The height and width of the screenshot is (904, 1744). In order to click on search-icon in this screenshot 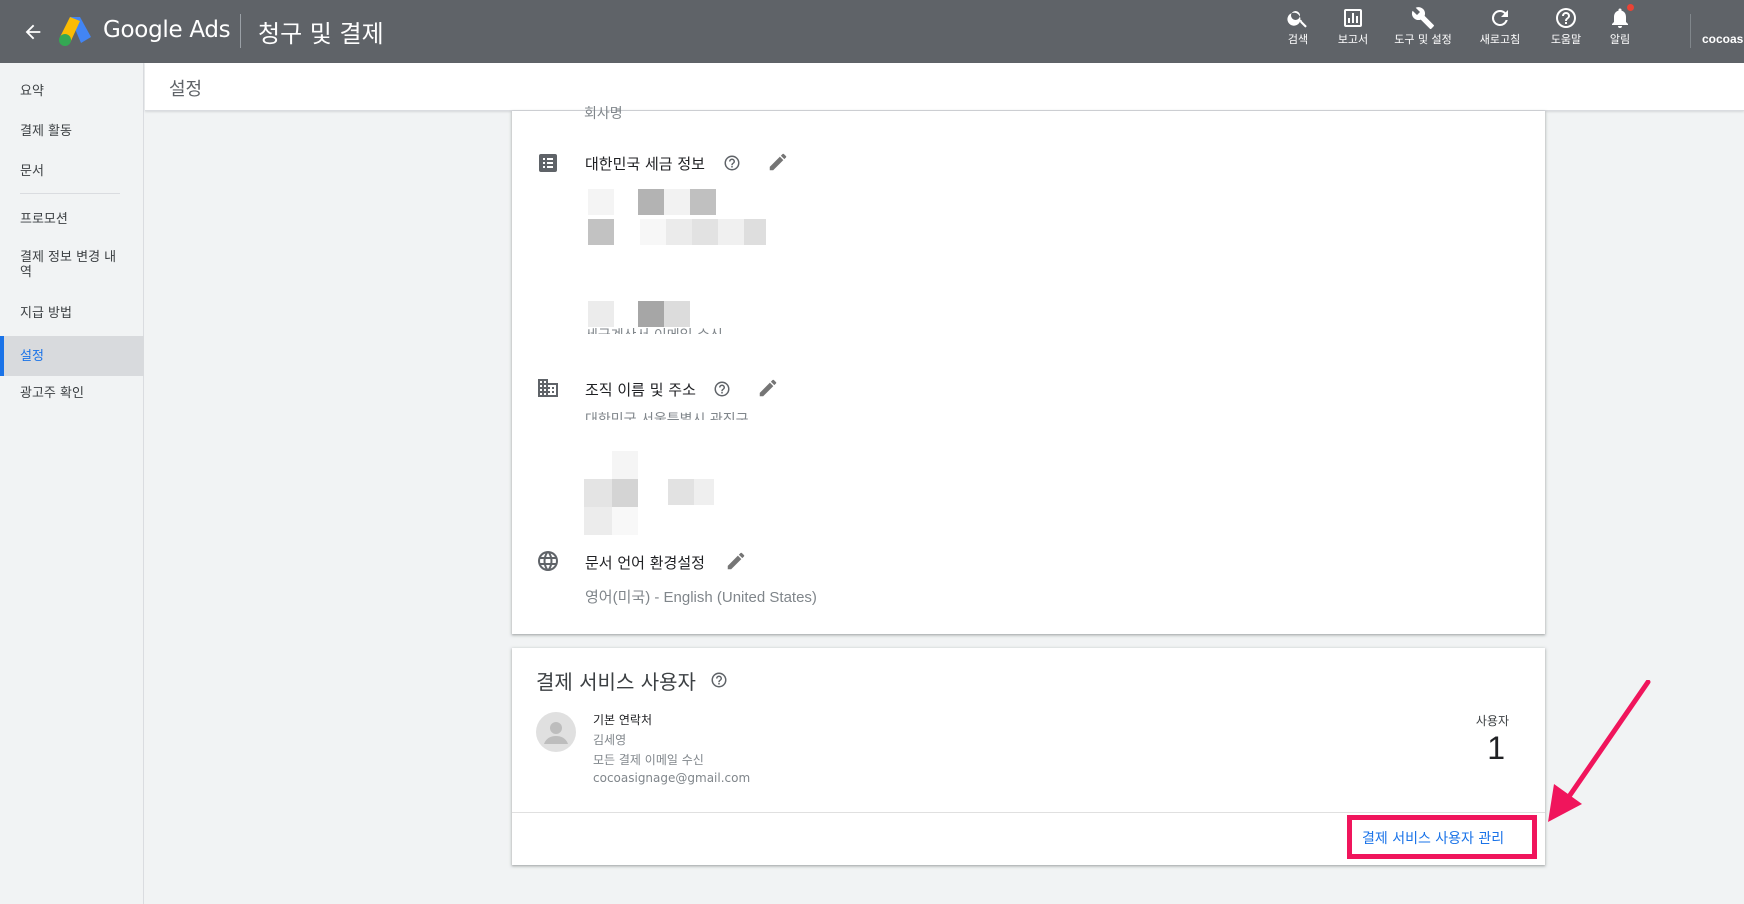, I will do `click(1297, 19)`.